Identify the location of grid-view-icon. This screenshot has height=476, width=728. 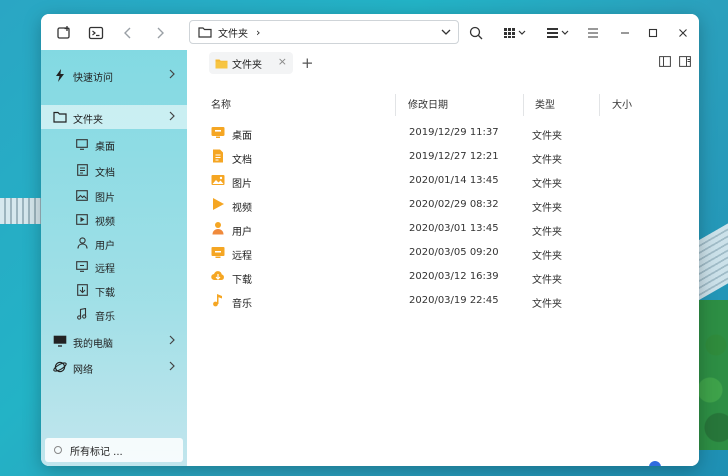
(515, 33).